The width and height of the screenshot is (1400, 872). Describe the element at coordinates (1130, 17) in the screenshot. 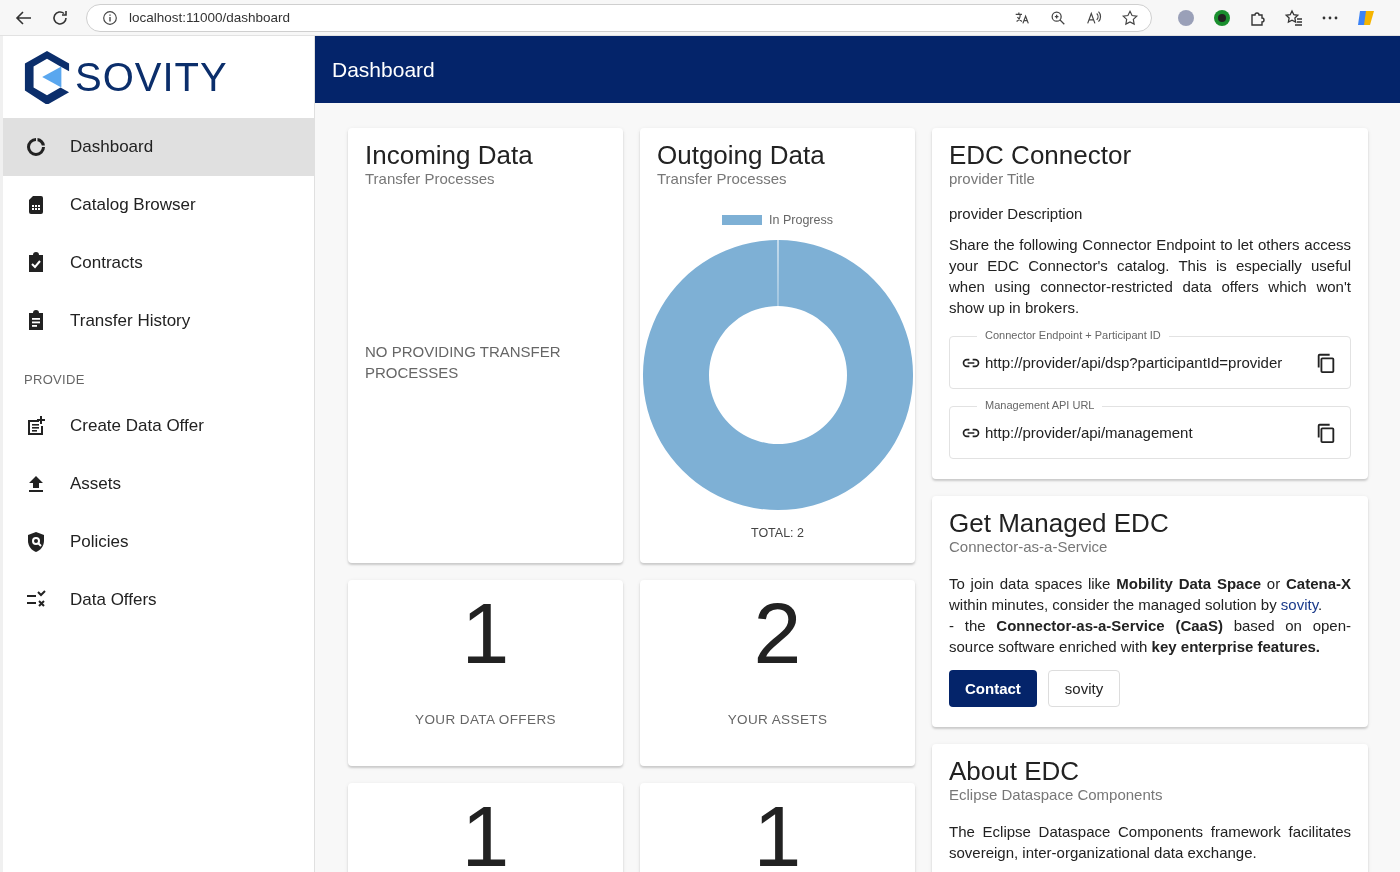

I see `star-icon` at that location.